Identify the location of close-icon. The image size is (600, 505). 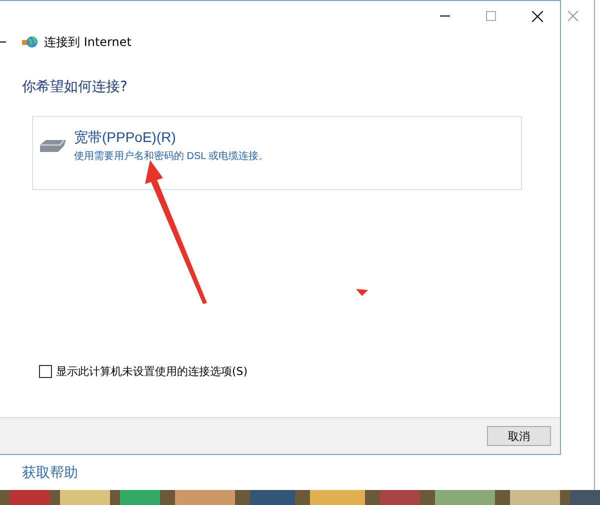
(537, 16).